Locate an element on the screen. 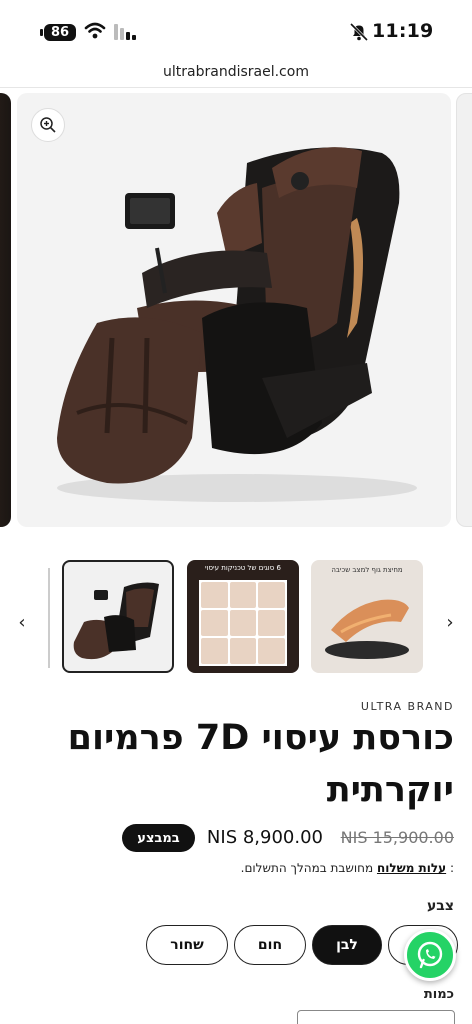  chevron-right-icon: › is located at coordinates (450, 622).